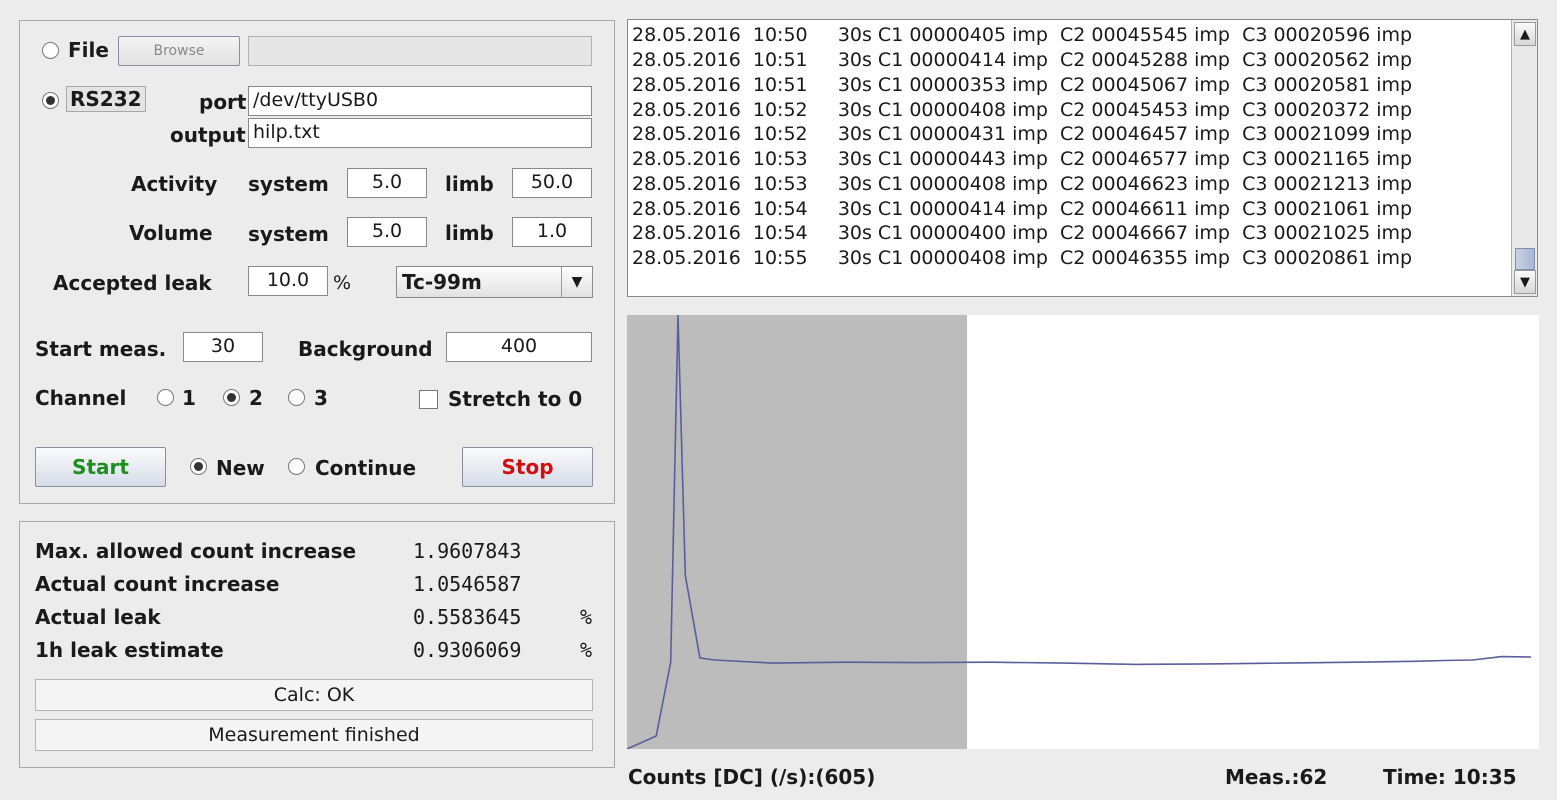 Image resolution: width=1557 pixels, height=800 pixels. I want to click on measurement-status: Measurement finished, so click(314, 735).